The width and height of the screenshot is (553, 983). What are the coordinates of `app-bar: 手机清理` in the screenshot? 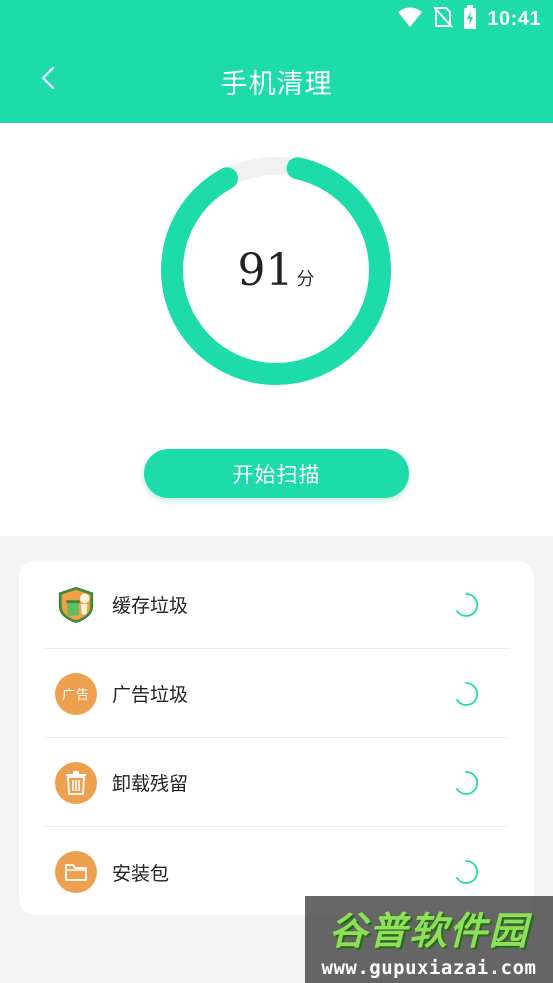 It's located at (276, 80).